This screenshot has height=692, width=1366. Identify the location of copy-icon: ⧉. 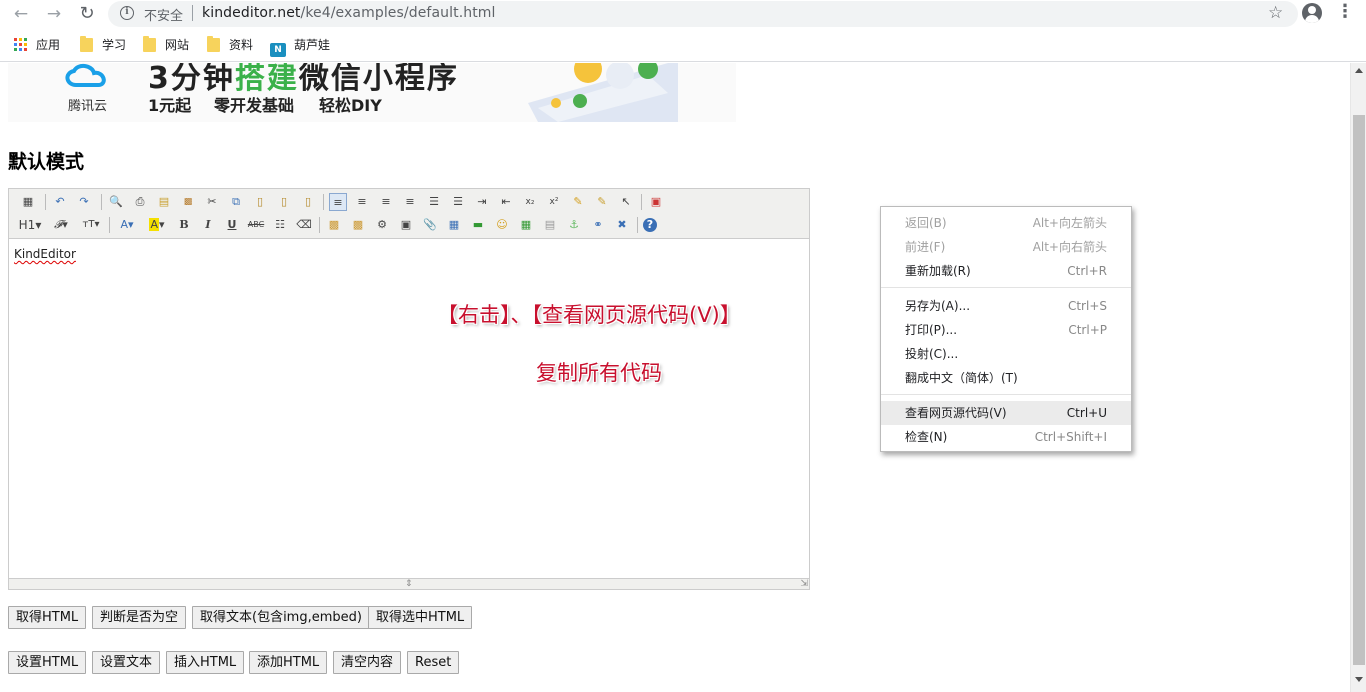
(236, 202).